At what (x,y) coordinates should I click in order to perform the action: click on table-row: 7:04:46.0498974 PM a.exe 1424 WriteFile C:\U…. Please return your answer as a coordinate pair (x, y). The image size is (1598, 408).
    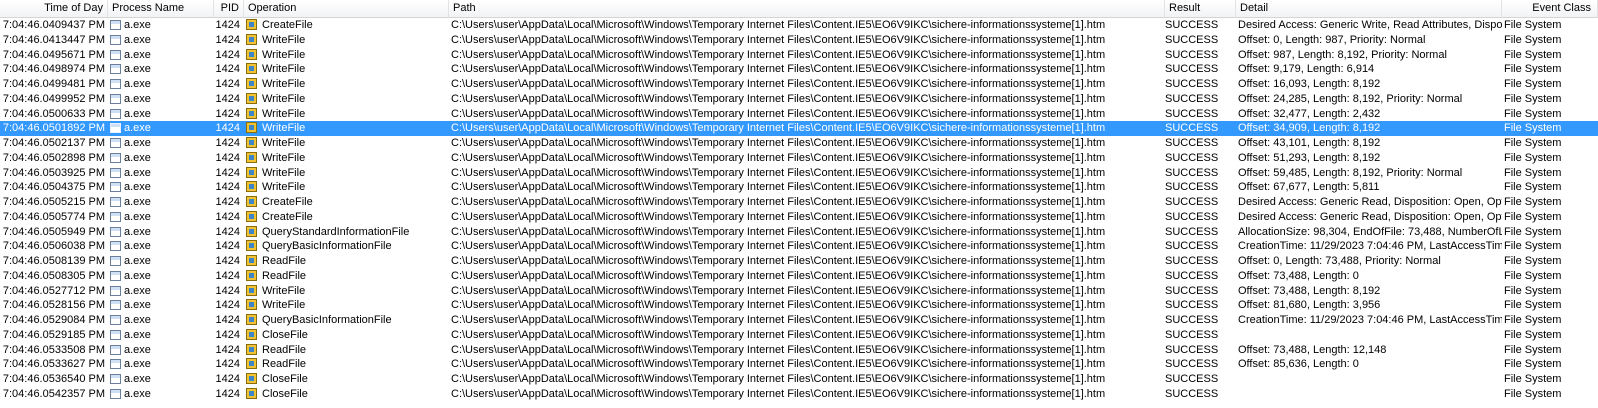
    Looking at the image, I should click on (799, 69).